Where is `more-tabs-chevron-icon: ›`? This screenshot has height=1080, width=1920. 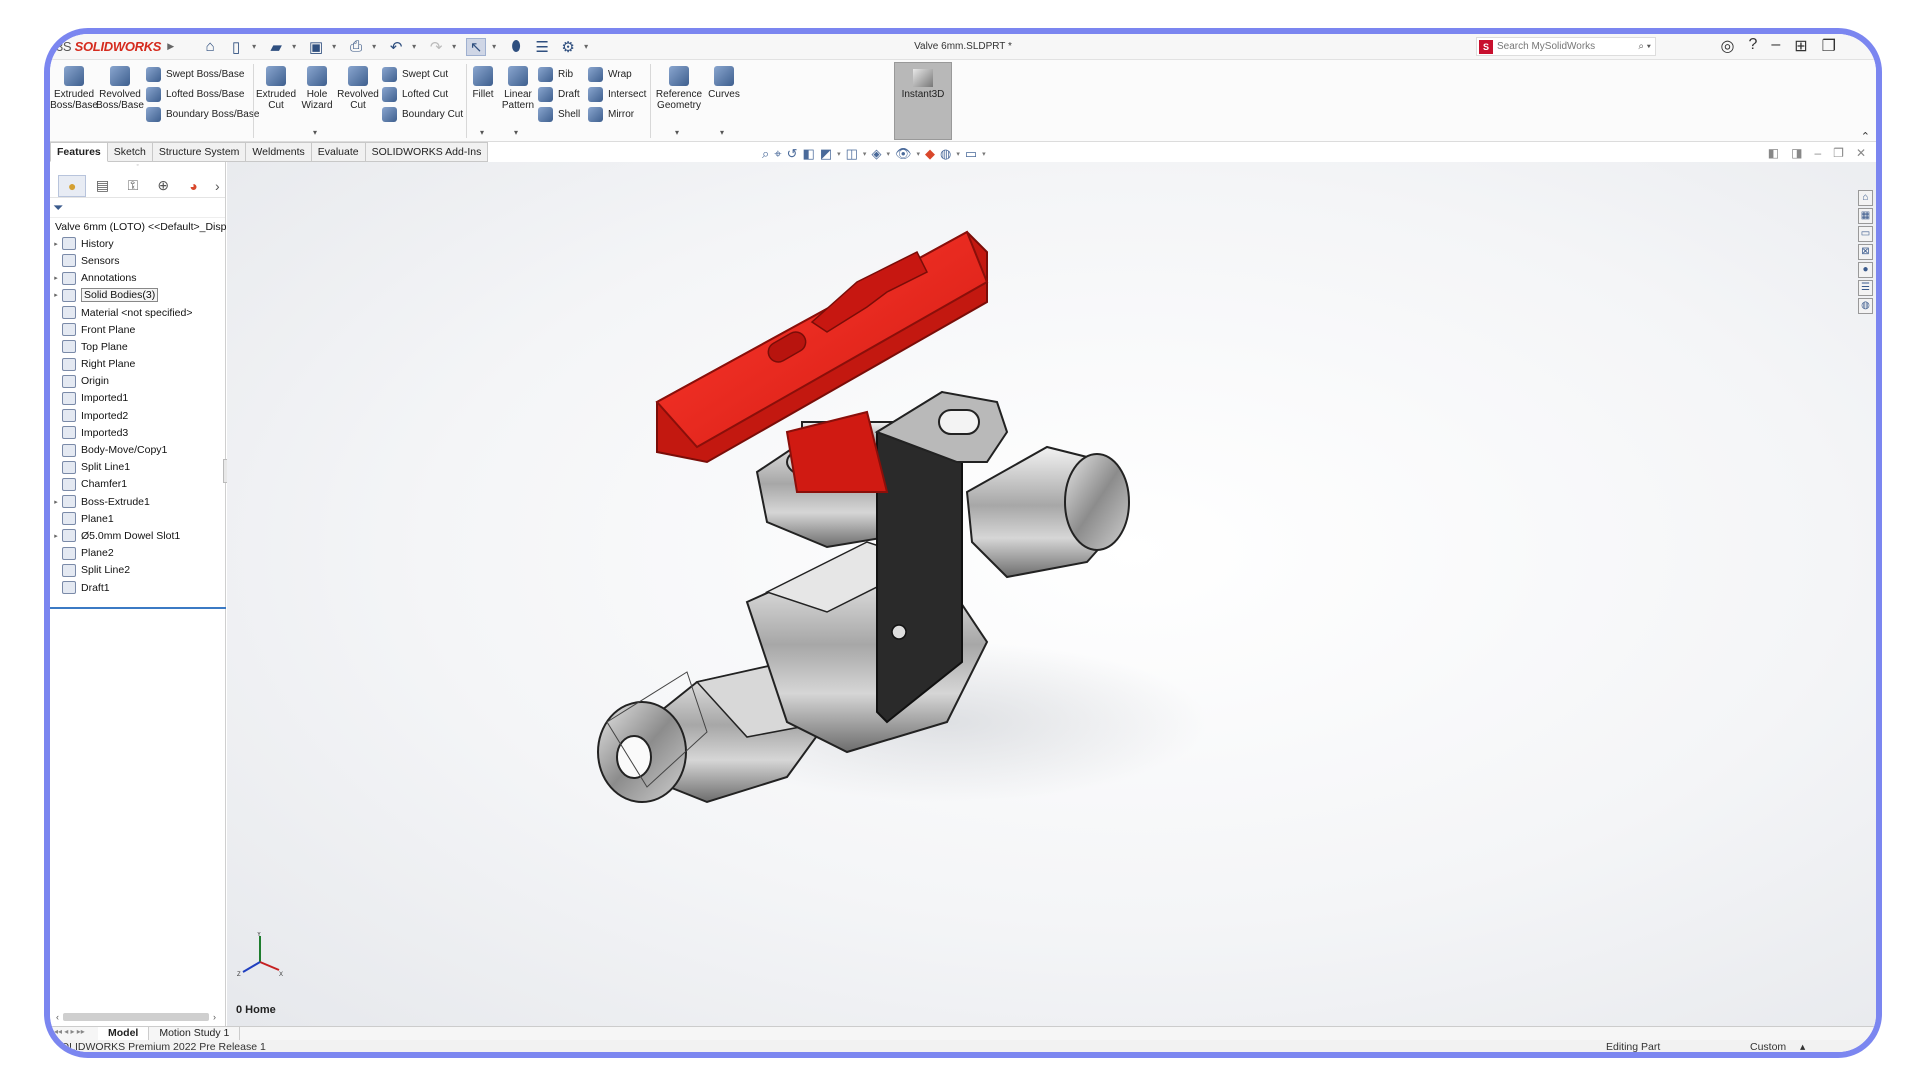 more-tabs-chevron-icon: › is located at coordinates (217, 186).